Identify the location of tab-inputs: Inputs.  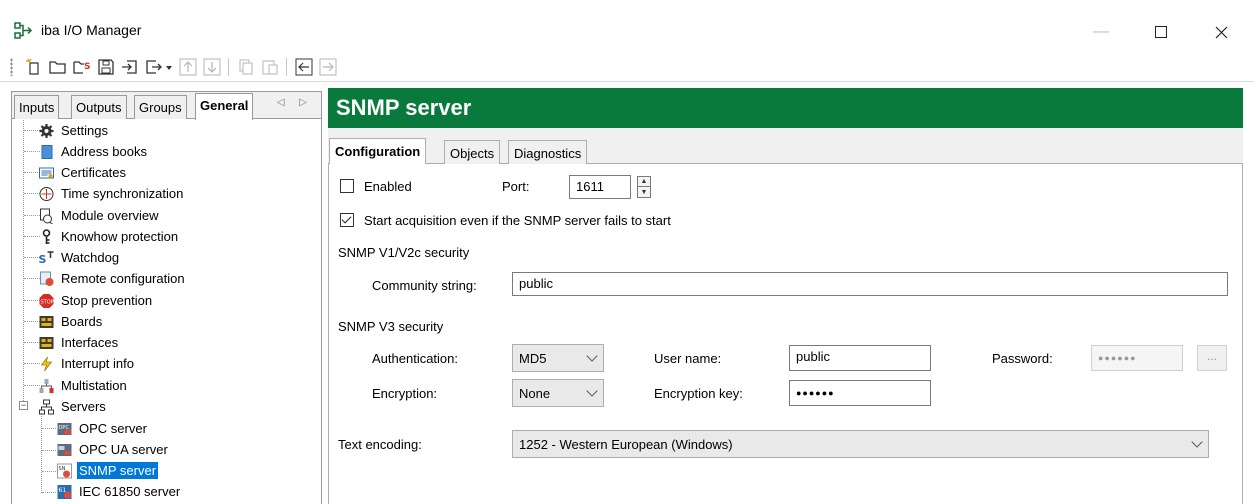
(37, 107).